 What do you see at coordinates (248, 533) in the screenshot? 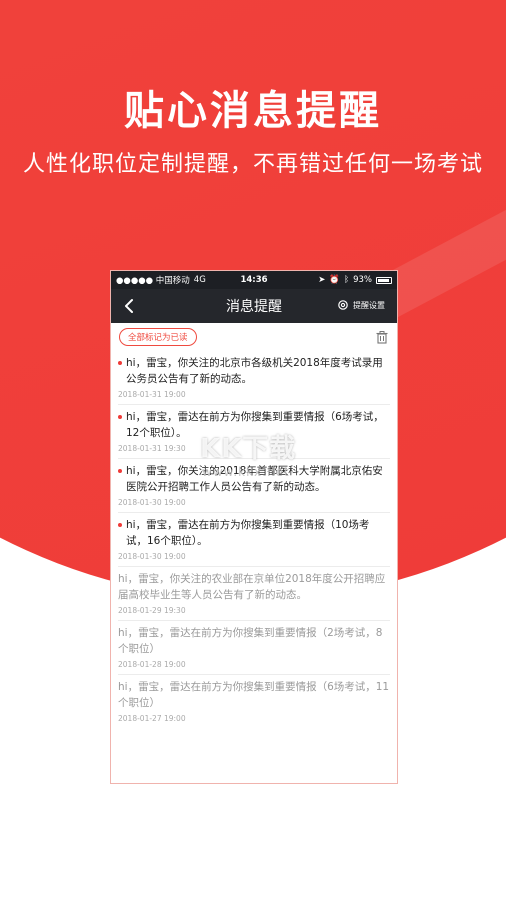
I see `message-text: hi，雷宝，雷达在前方为你搜集到重要情报（10场考试，16个职位）。` at bounding box center [248, 533].